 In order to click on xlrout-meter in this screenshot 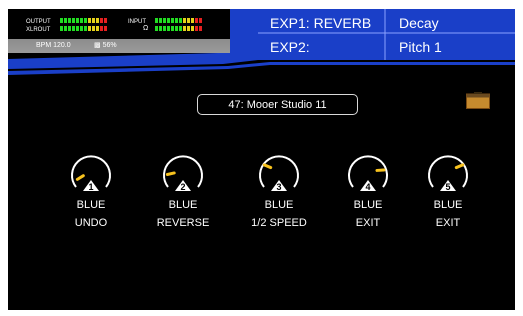, I will do `click(83, 28)`.